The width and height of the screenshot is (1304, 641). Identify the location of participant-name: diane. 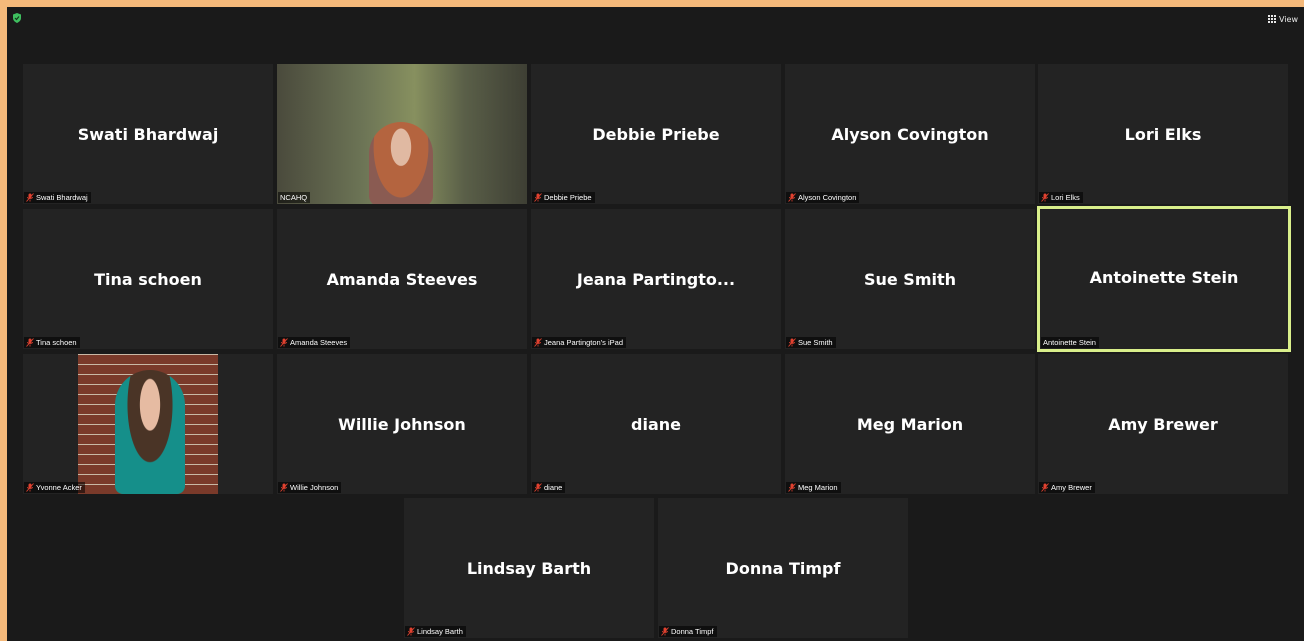
(656, 424).